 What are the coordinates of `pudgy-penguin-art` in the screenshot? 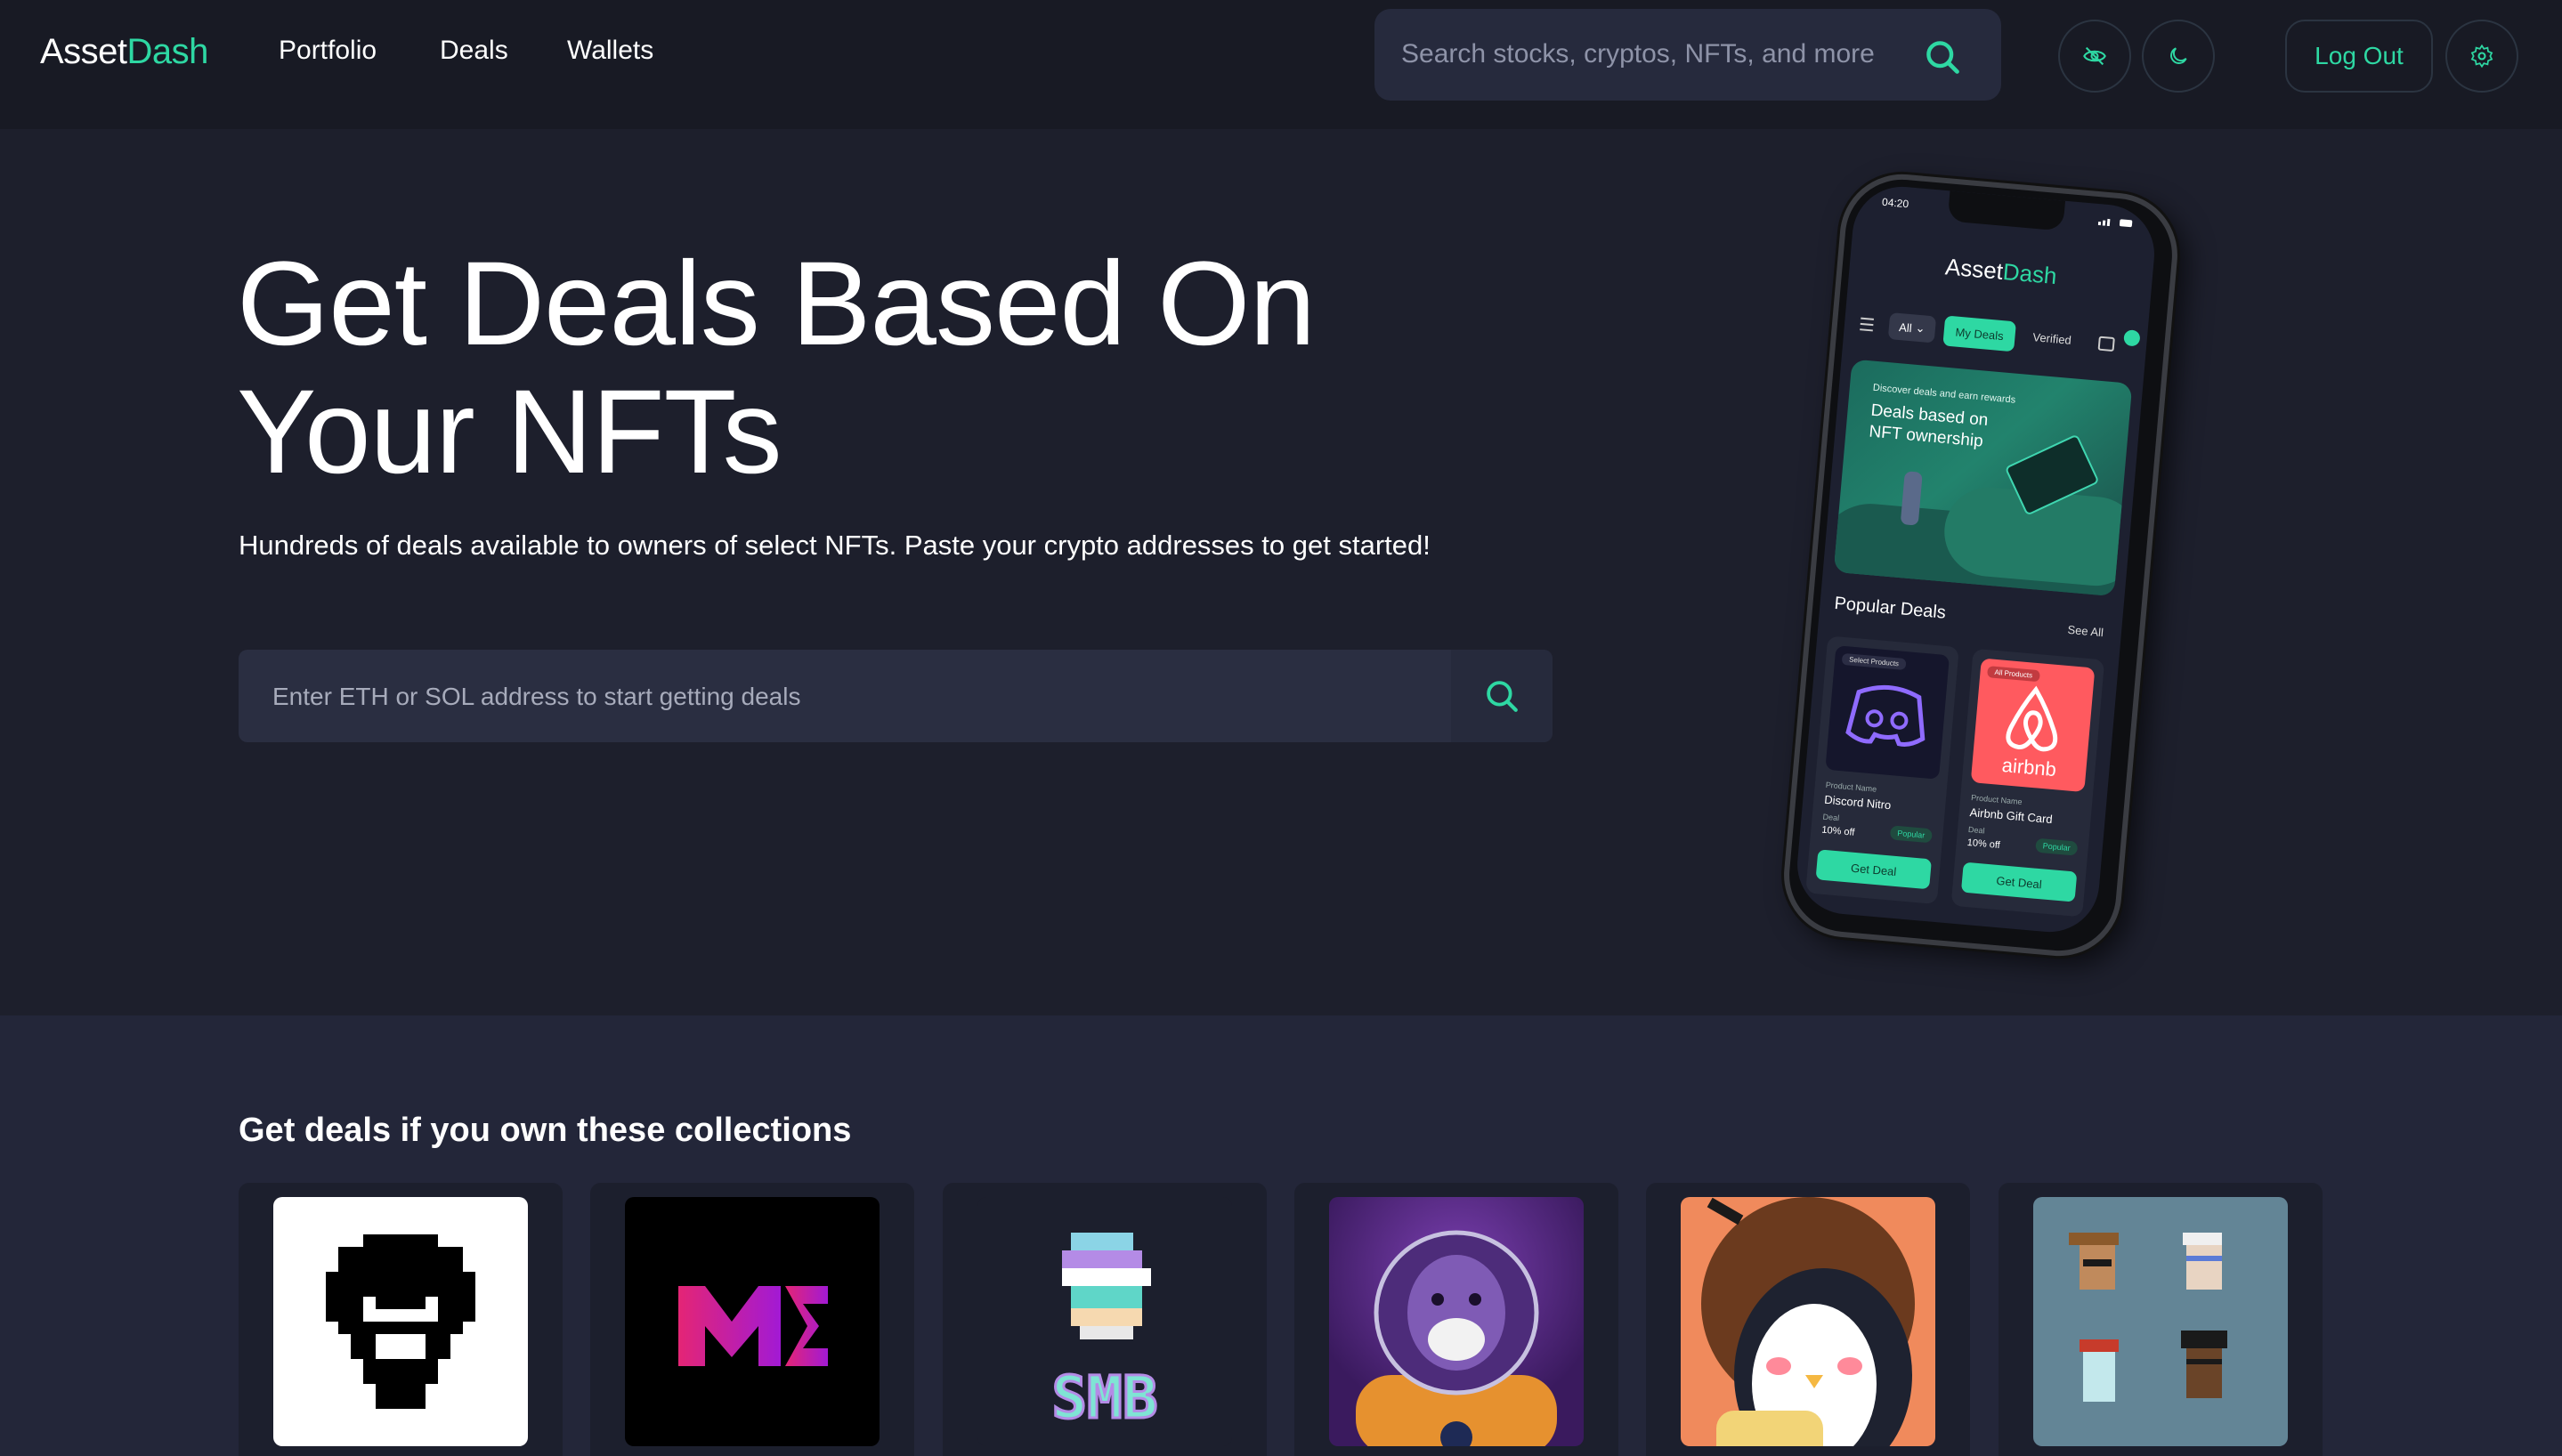 It's located at (1808, 1321).